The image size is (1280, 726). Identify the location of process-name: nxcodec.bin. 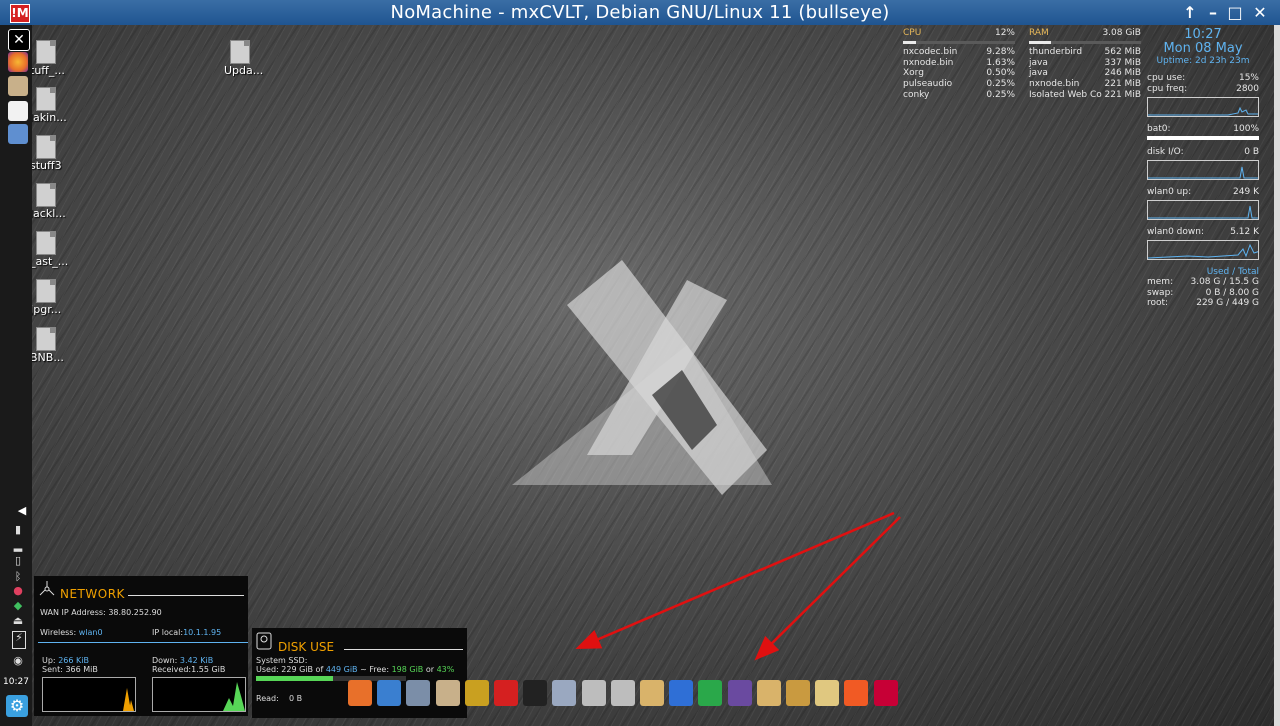
(930, 51).